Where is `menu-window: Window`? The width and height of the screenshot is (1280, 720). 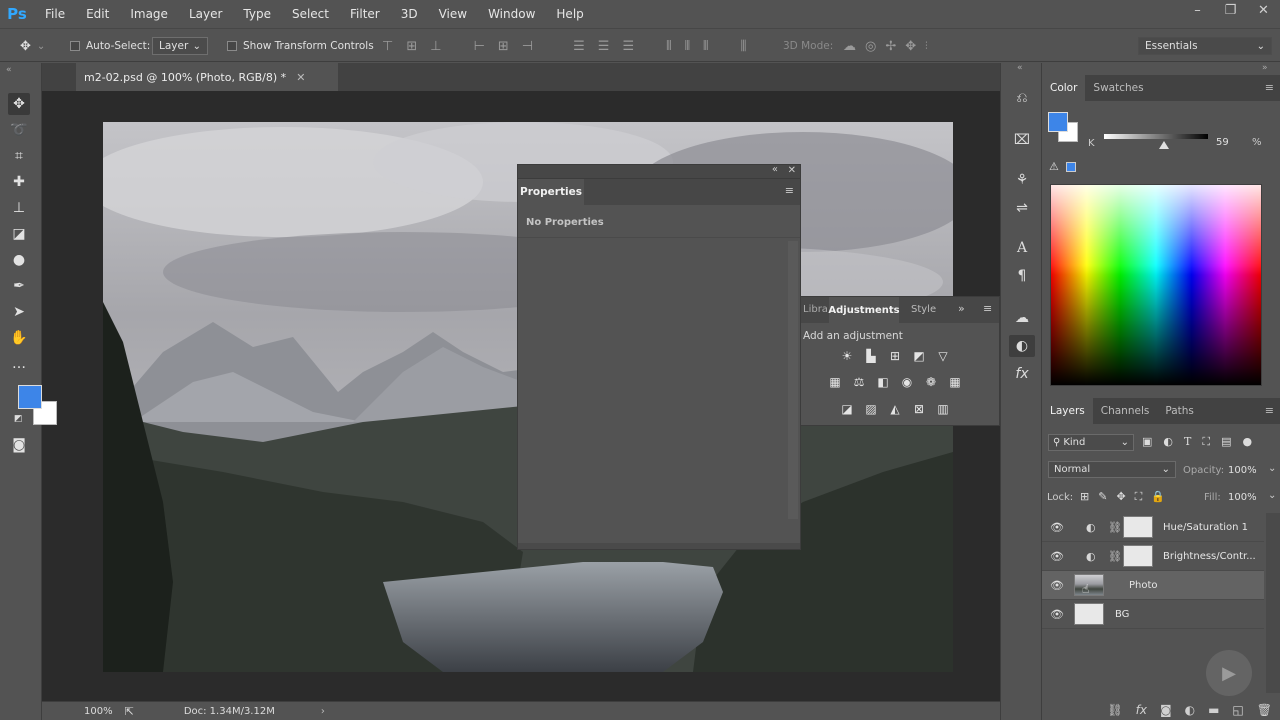 menu-window: Window is located at coordinates (511, 14).